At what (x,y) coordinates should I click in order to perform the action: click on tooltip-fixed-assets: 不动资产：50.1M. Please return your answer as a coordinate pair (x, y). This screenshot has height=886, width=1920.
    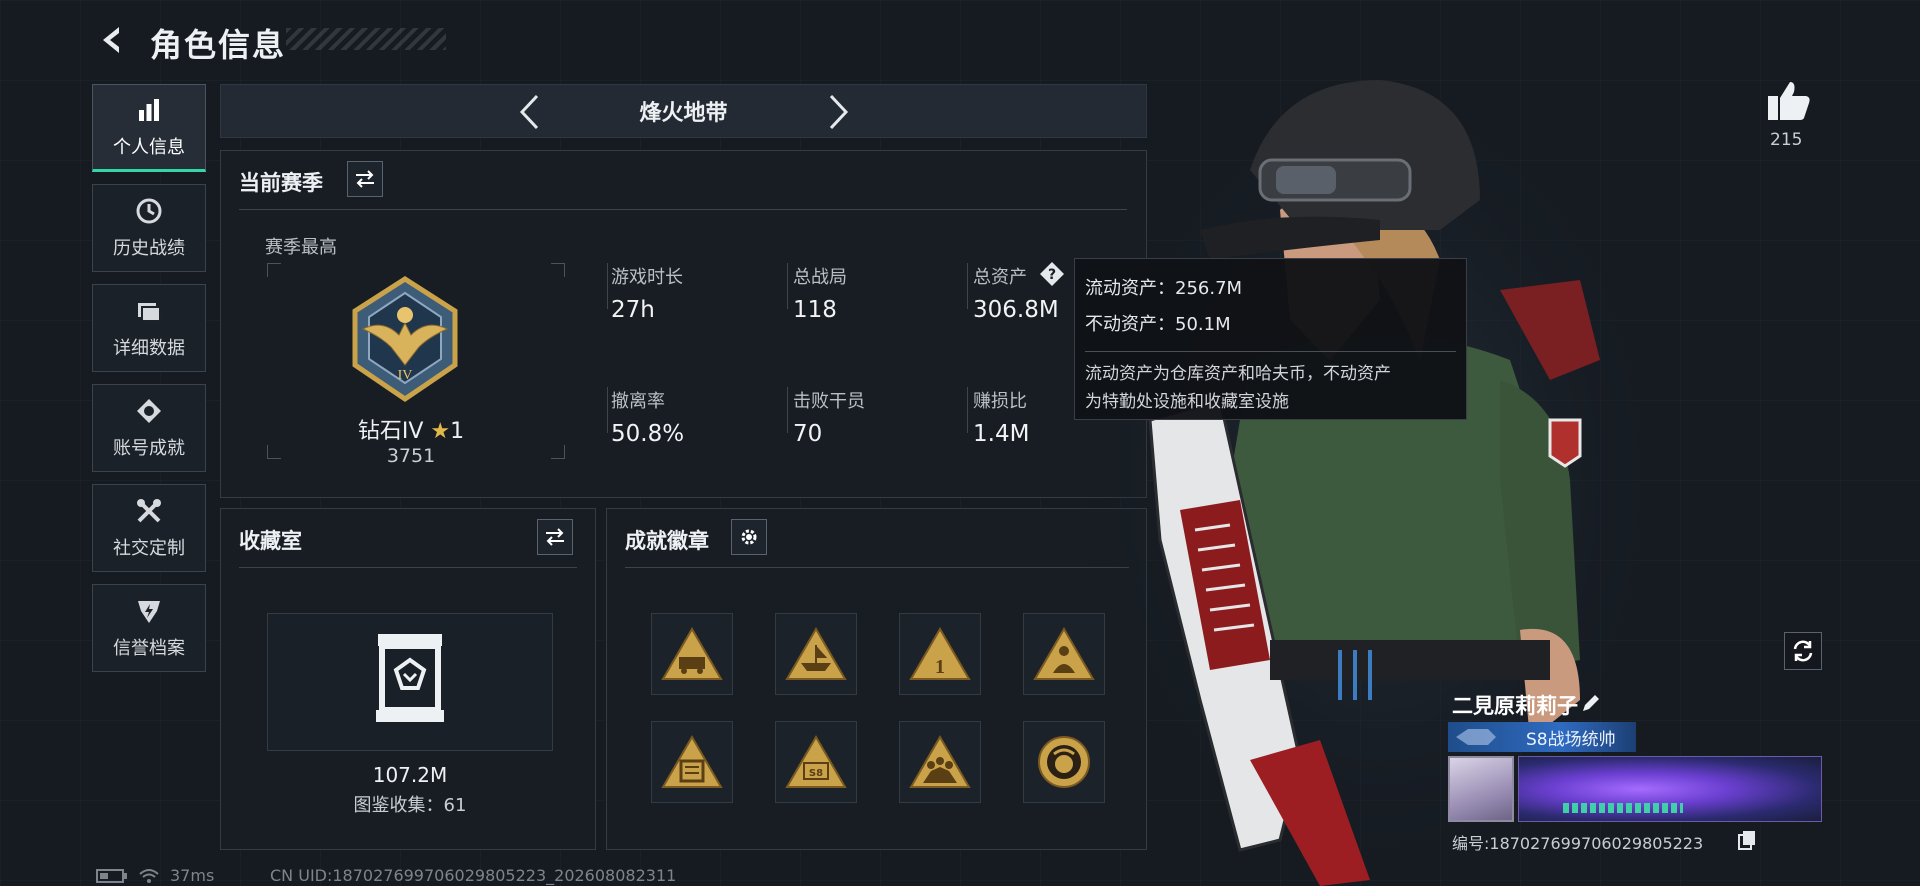
    Looking at the image, I should click on (1158, 324).